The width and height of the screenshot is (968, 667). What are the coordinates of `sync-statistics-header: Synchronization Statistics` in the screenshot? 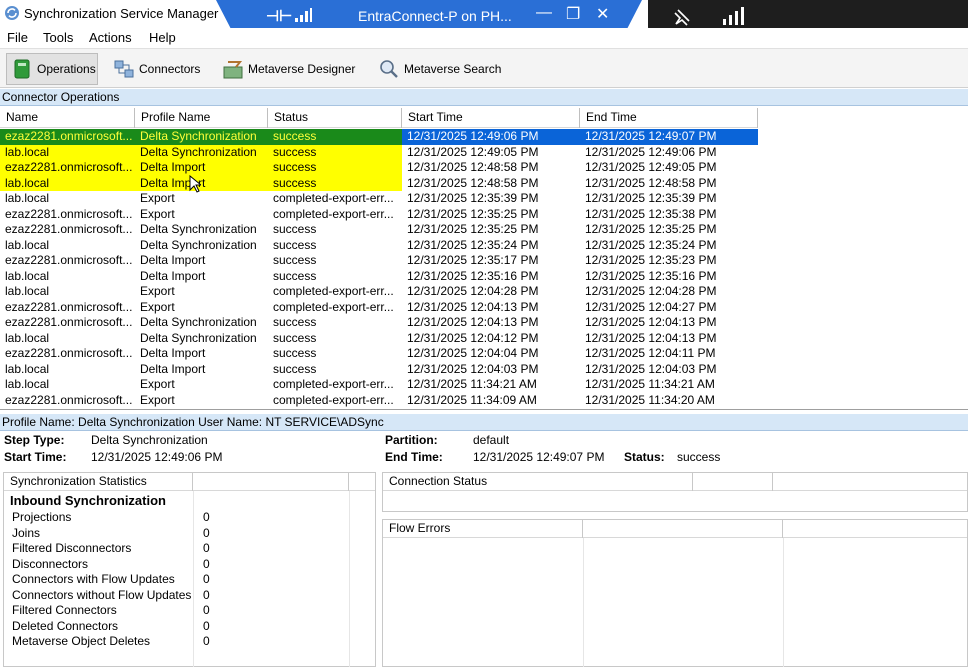 It's located at (189, 482).